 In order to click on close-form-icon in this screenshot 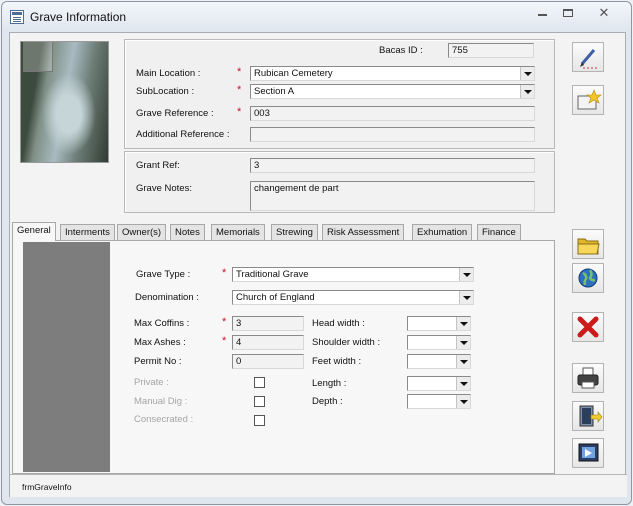, I will do `click(588, 452)`.